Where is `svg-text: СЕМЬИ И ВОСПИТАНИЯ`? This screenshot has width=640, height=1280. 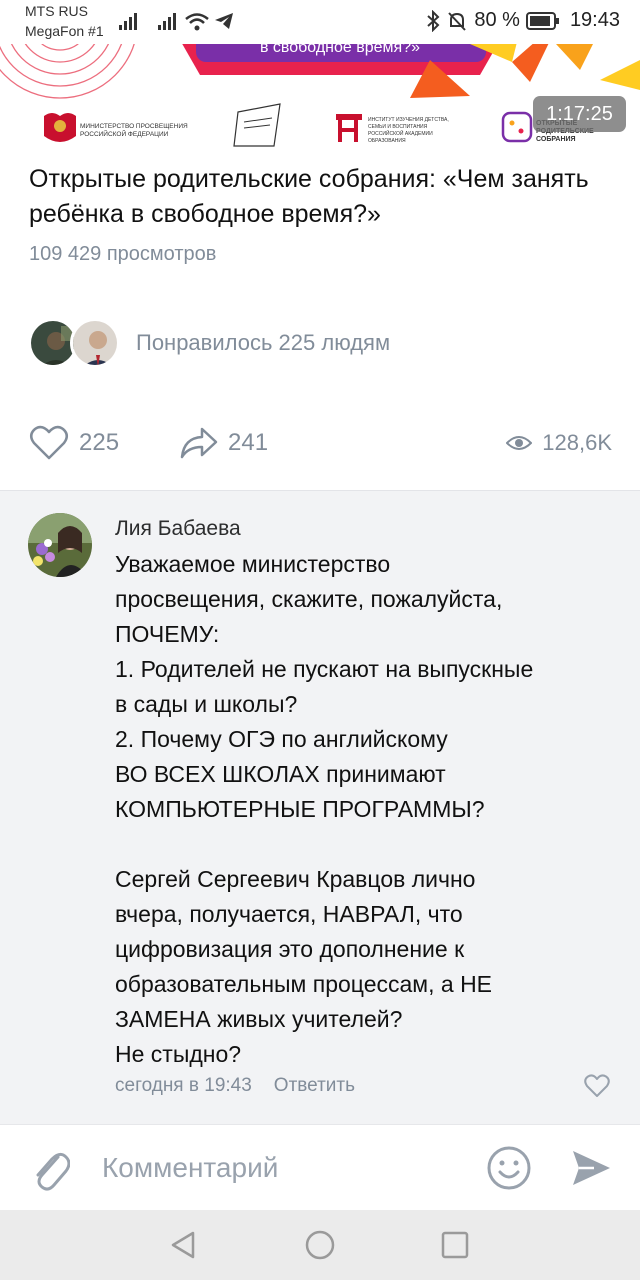 svg-text: СЕМЬИ И ВОСПИТАНИЯ is located at coordinates (398, 127).